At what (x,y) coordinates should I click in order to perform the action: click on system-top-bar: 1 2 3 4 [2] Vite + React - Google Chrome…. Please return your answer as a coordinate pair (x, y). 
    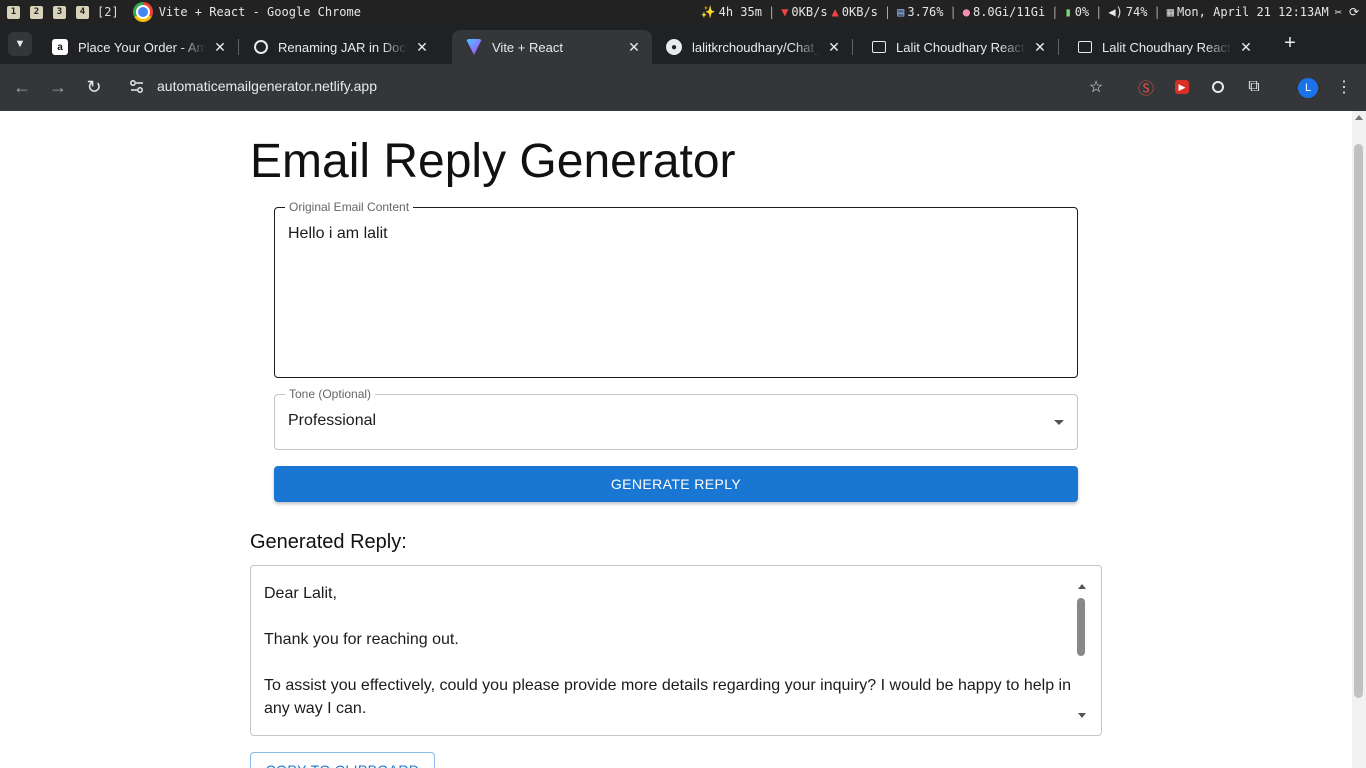
    Looking at the image, I should click on (683, 12).